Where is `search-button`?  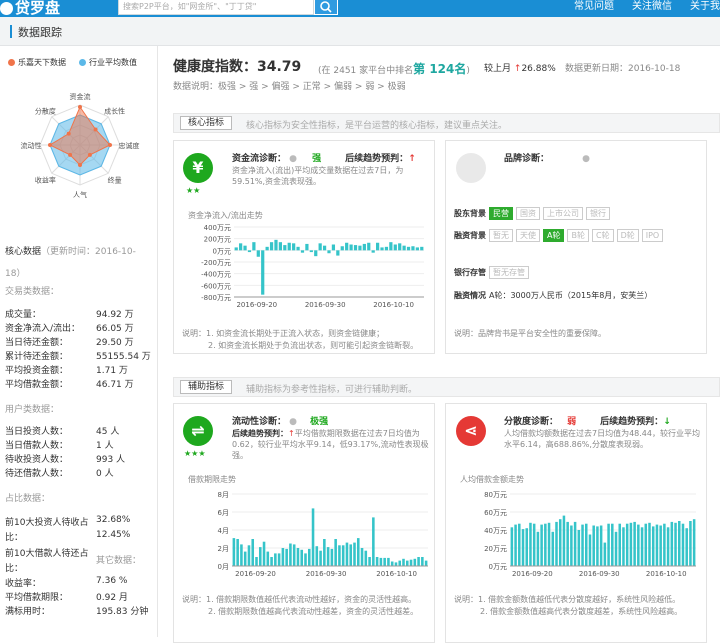 search-button is located at coordinates (326, 7).